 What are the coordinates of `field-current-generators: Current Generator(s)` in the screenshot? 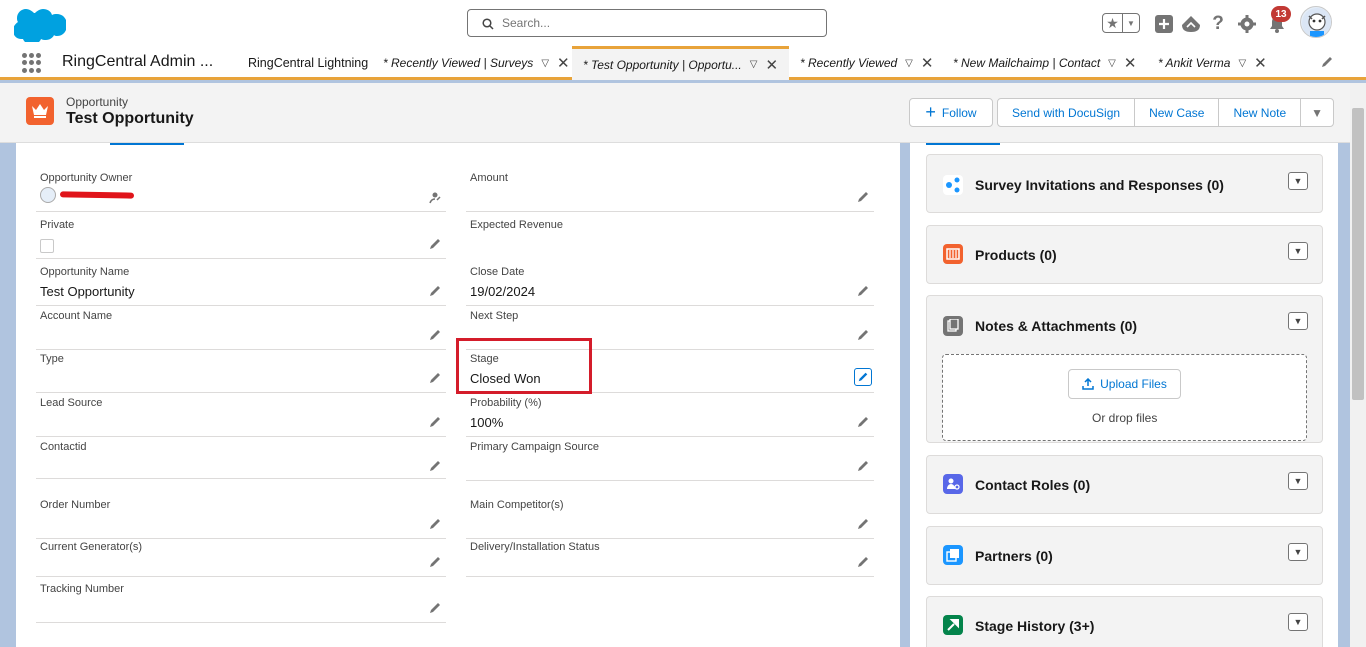 It's located at (241, 557).